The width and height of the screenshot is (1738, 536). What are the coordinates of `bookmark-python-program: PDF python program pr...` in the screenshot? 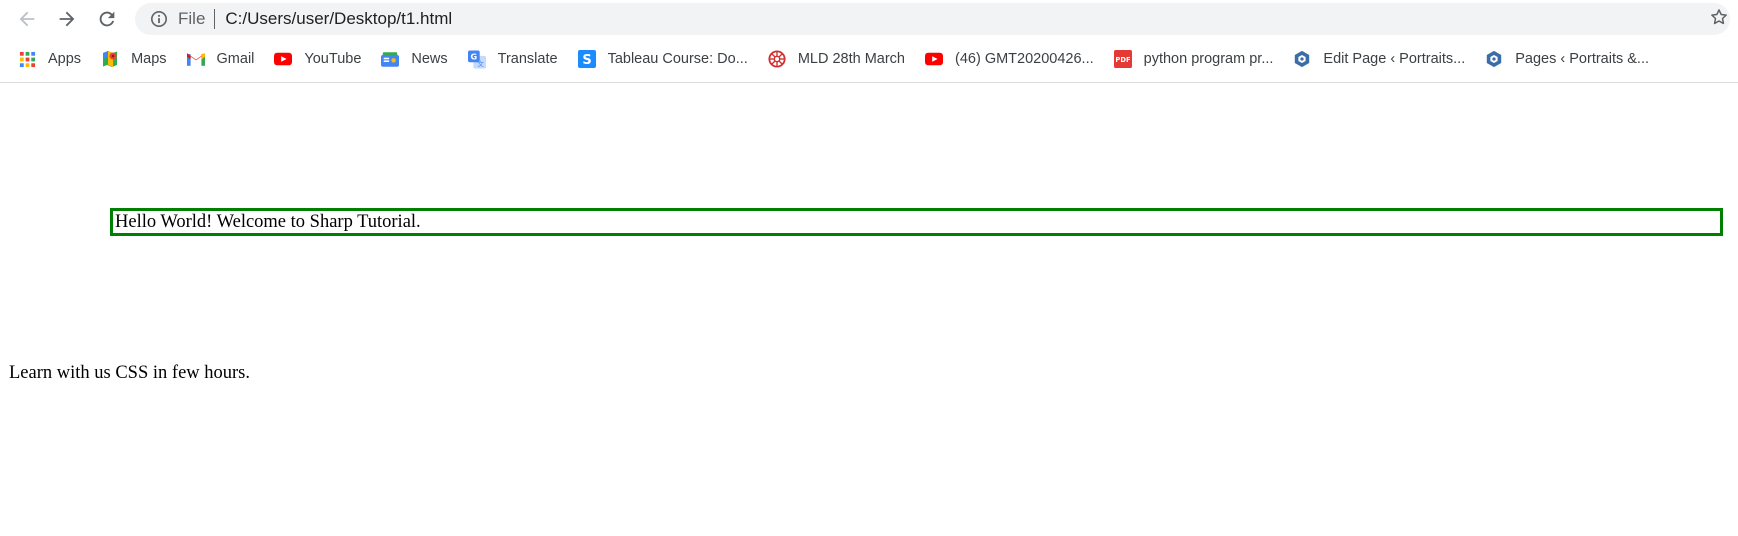 It's located at (1193, 59).